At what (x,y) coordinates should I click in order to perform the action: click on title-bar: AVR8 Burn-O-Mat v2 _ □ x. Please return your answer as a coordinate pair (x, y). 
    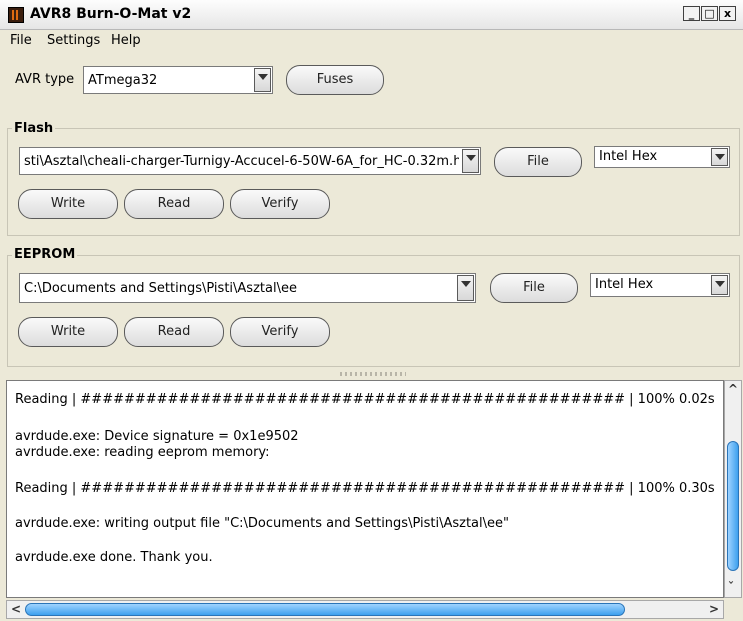
    Looking at the image, I should click on (371, 15).